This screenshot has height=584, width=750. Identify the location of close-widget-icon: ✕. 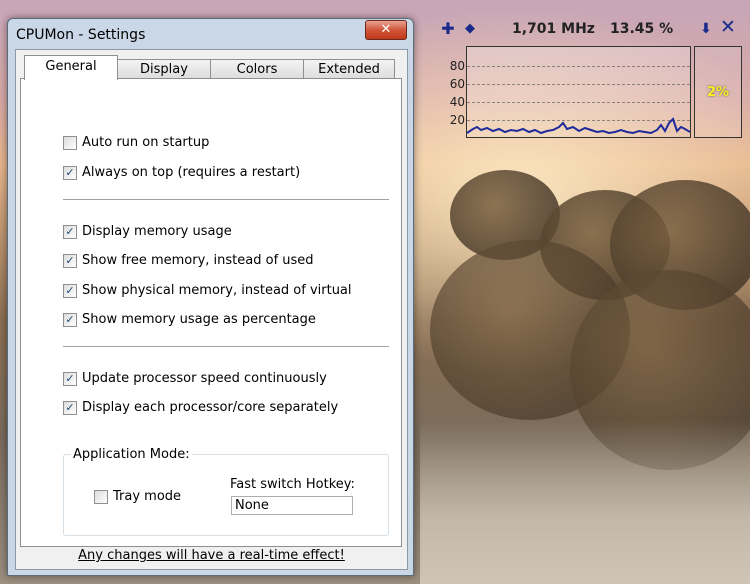
(728, 27).